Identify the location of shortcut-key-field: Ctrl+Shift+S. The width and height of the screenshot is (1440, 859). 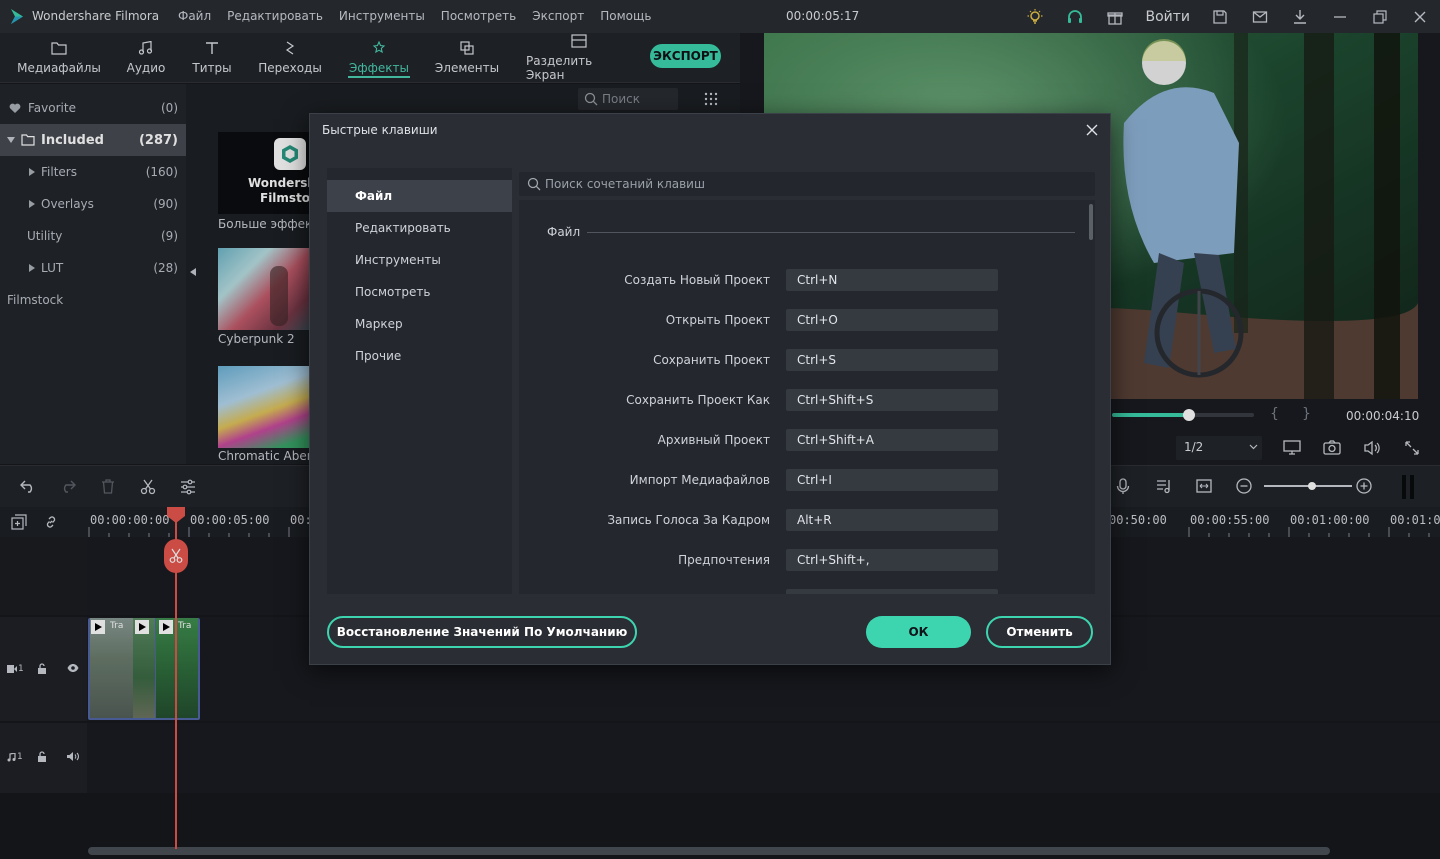
(892, 400).